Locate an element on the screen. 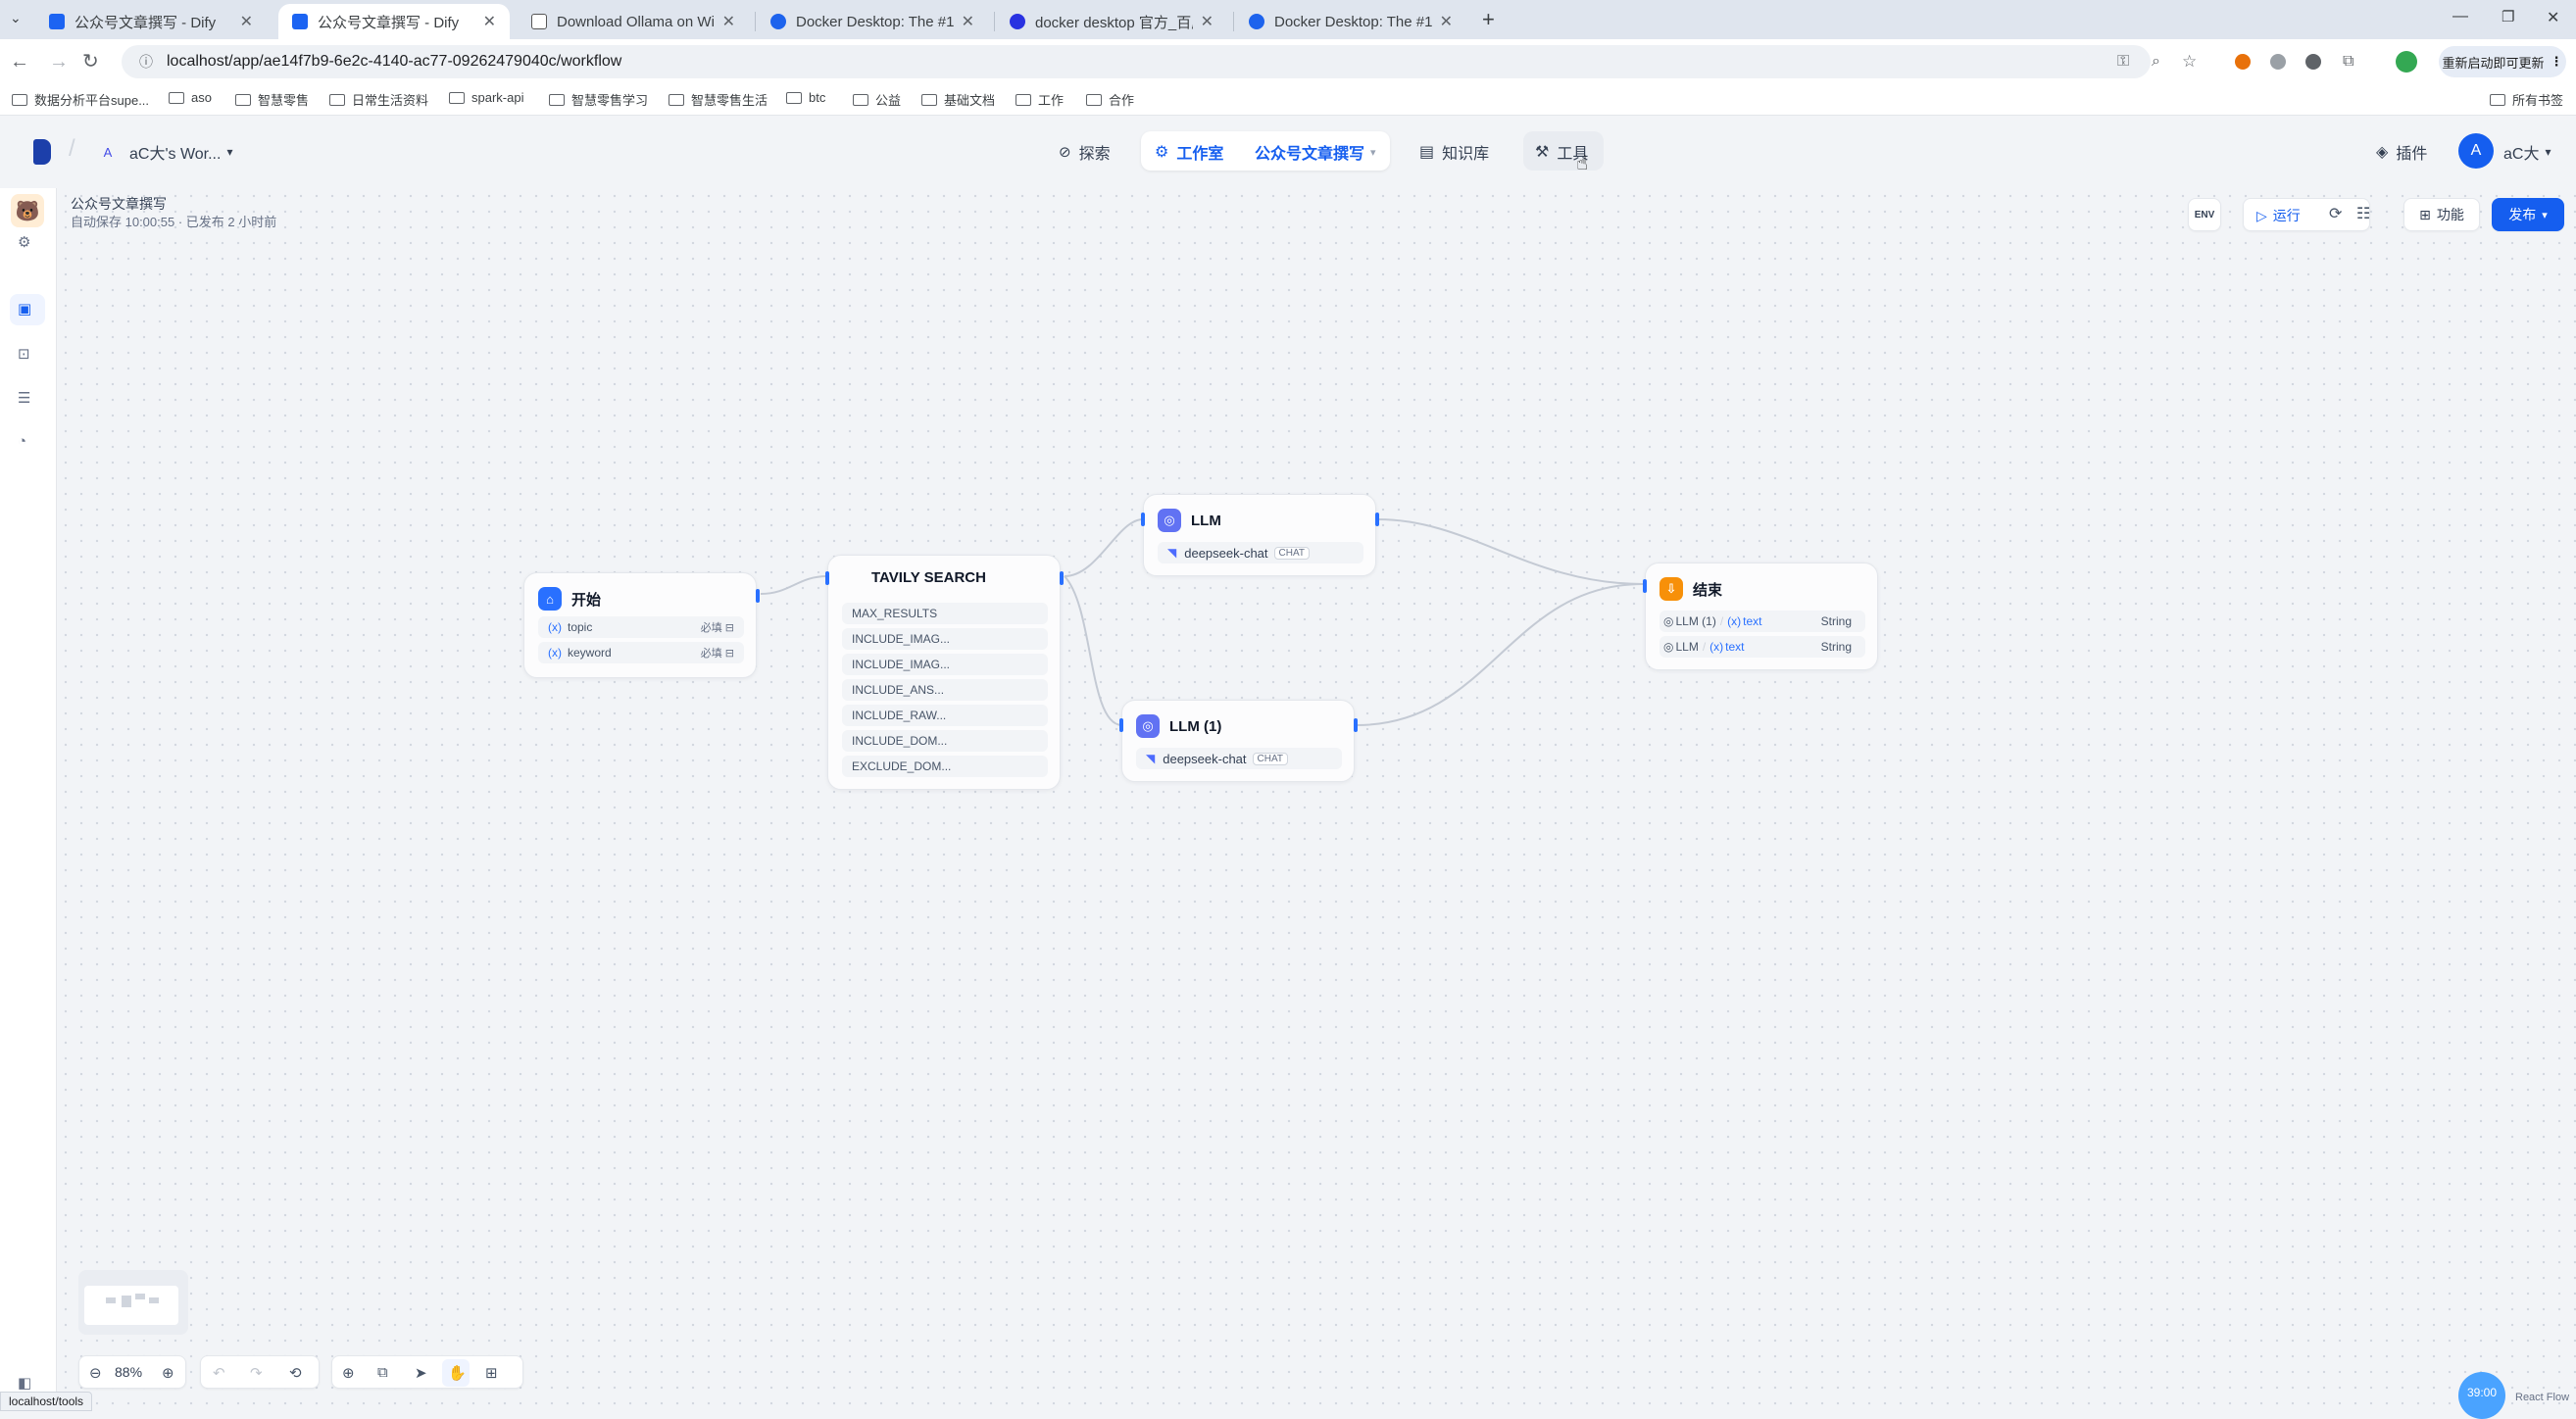 The height and width of the screenshot is (1419, 2576). minimap is located at coordinates (133, 1302).